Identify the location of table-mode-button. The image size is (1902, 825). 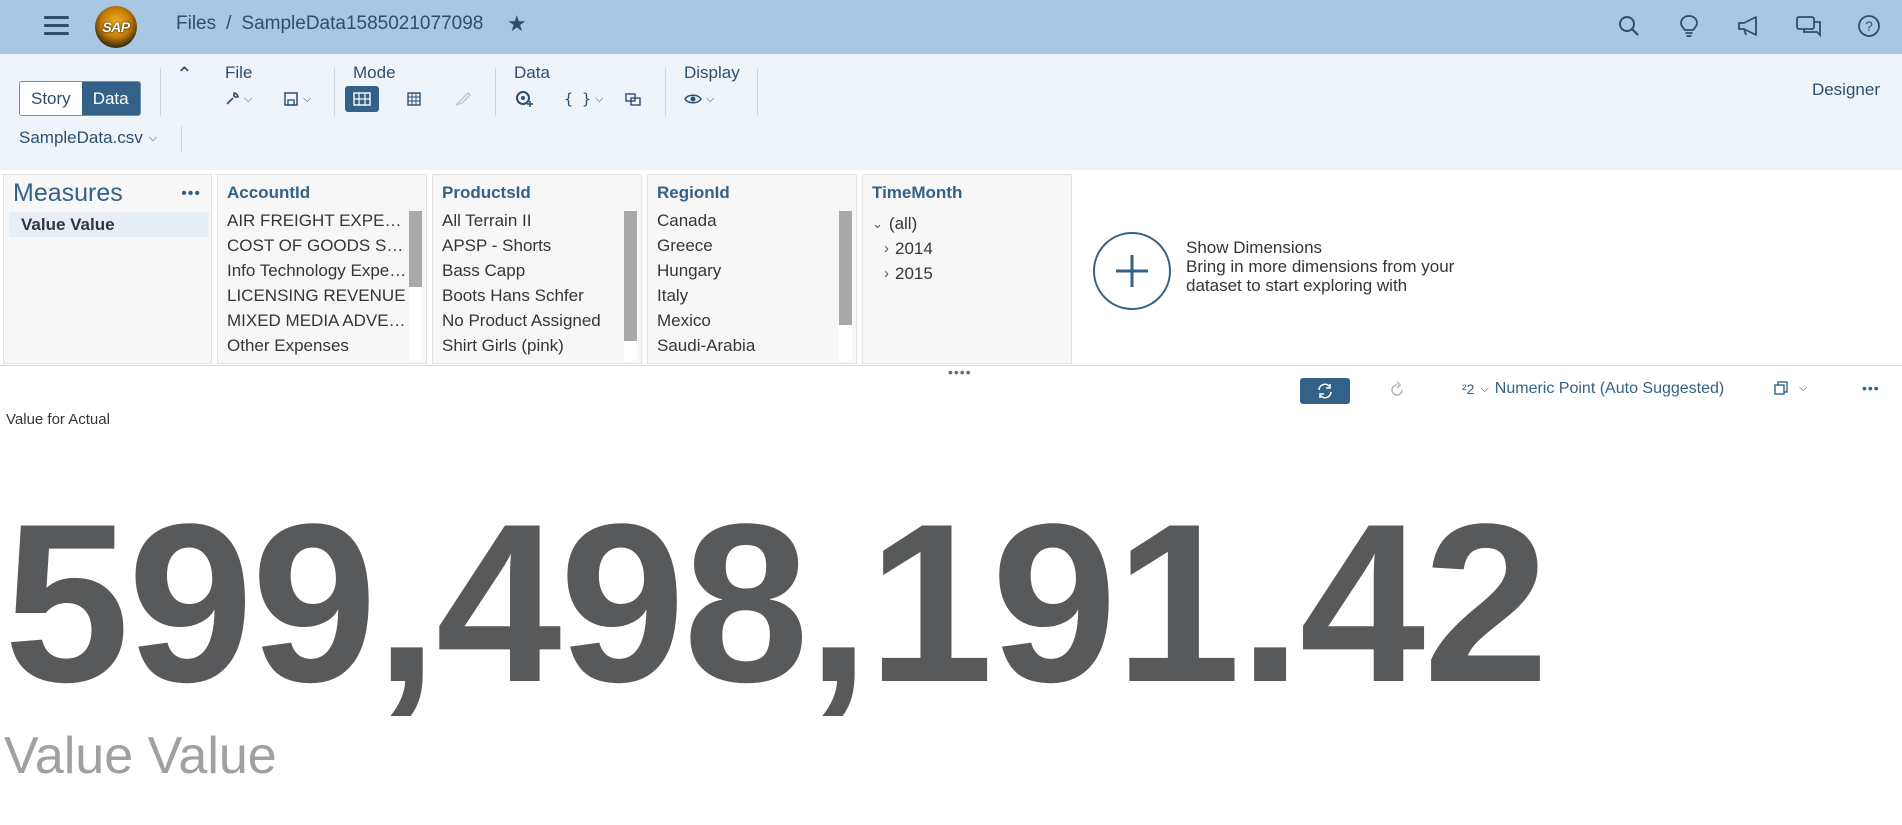
(414, 99).